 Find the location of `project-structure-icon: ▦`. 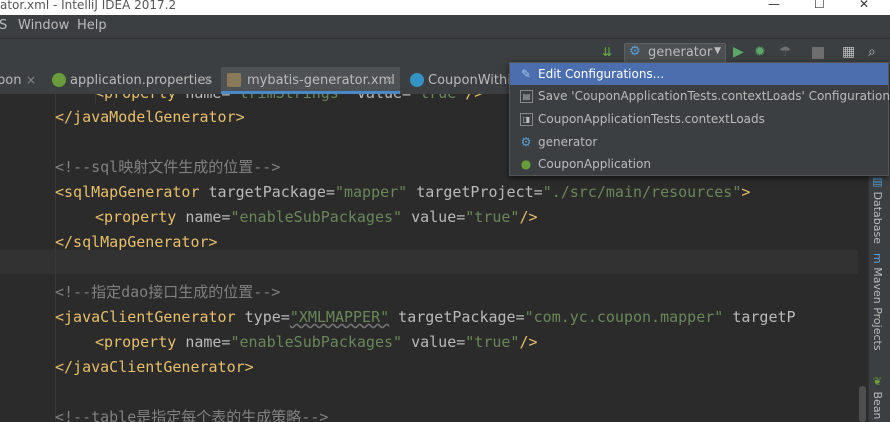

project-structure-icon: ▦ is located at coordinates (848, 52).